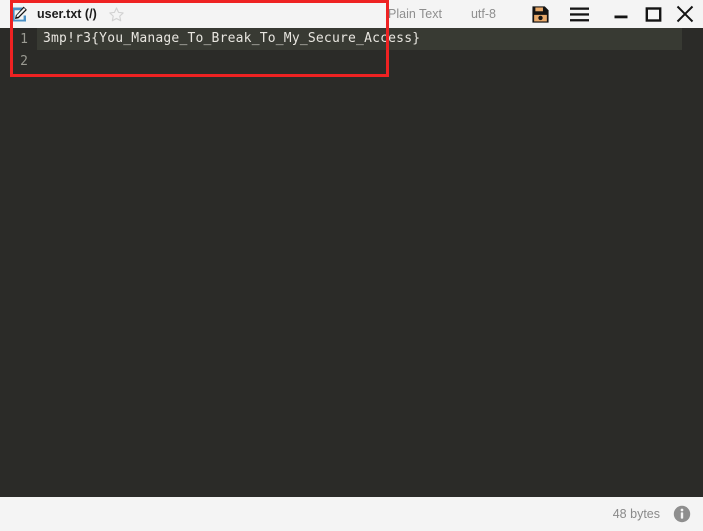 The height and width of the screenshot is (531, 703). I want to click on minimize-icon, so click(621, 14).